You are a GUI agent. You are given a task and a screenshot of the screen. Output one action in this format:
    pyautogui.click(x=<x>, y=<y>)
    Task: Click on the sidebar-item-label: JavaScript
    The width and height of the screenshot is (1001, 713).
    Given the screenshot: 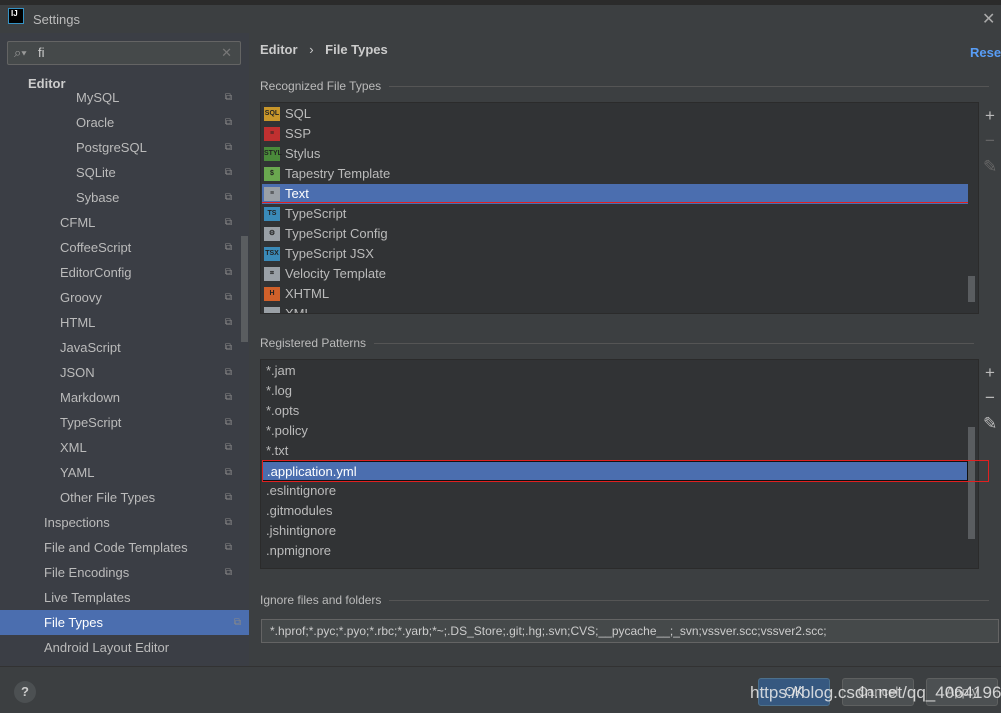 What is the action you would take?
    pyautogui.click(x=90, y=347)
    